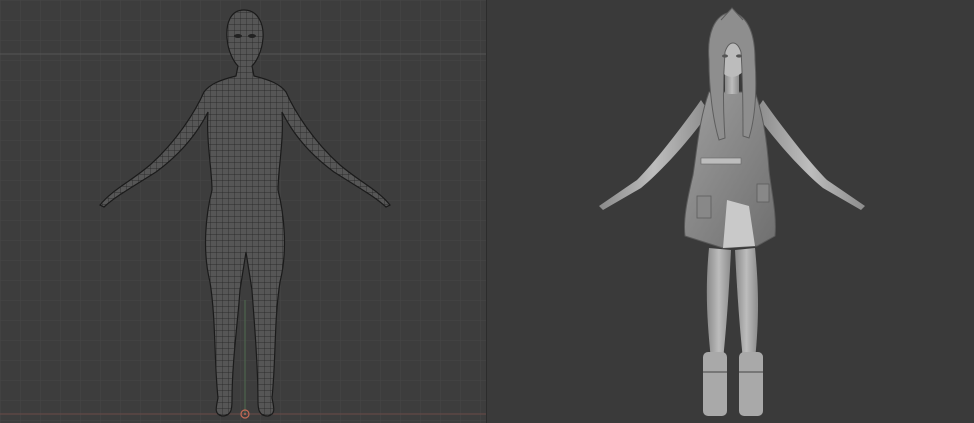 The image size is (974, 423). What do you see at coordinates (746, 304) in the screenshot?
I see `right-leg` at bounding box center [746, 304].